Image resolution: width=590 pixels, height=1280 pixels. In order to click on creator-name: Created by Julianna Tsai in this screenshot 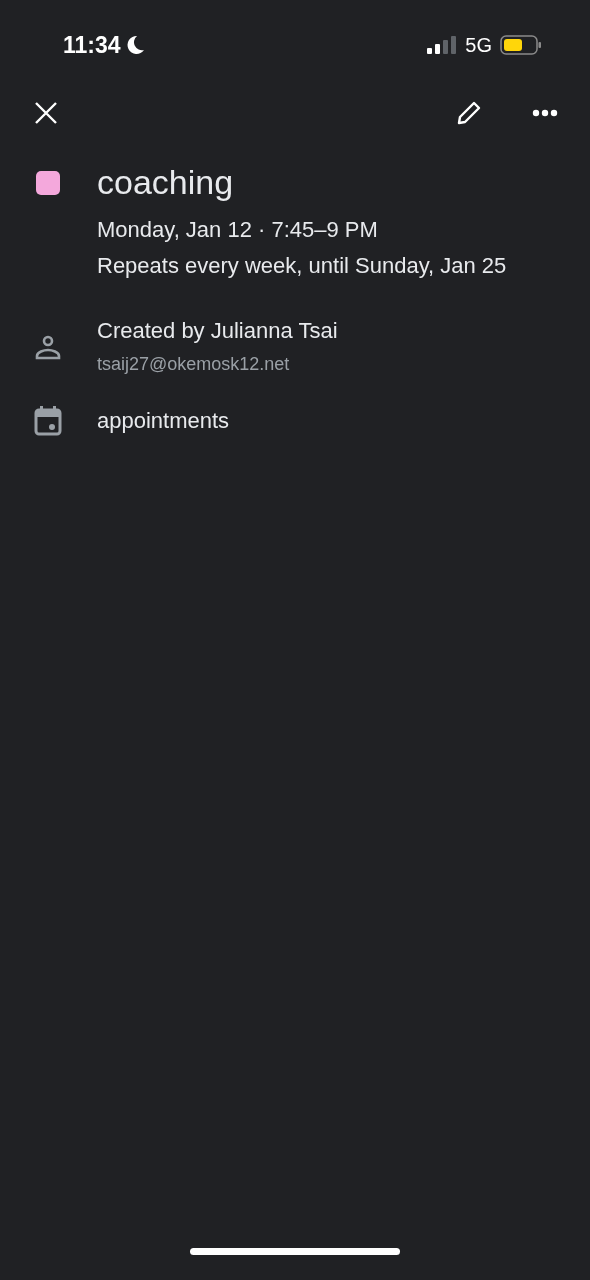, I will do `click(217, 331)`.